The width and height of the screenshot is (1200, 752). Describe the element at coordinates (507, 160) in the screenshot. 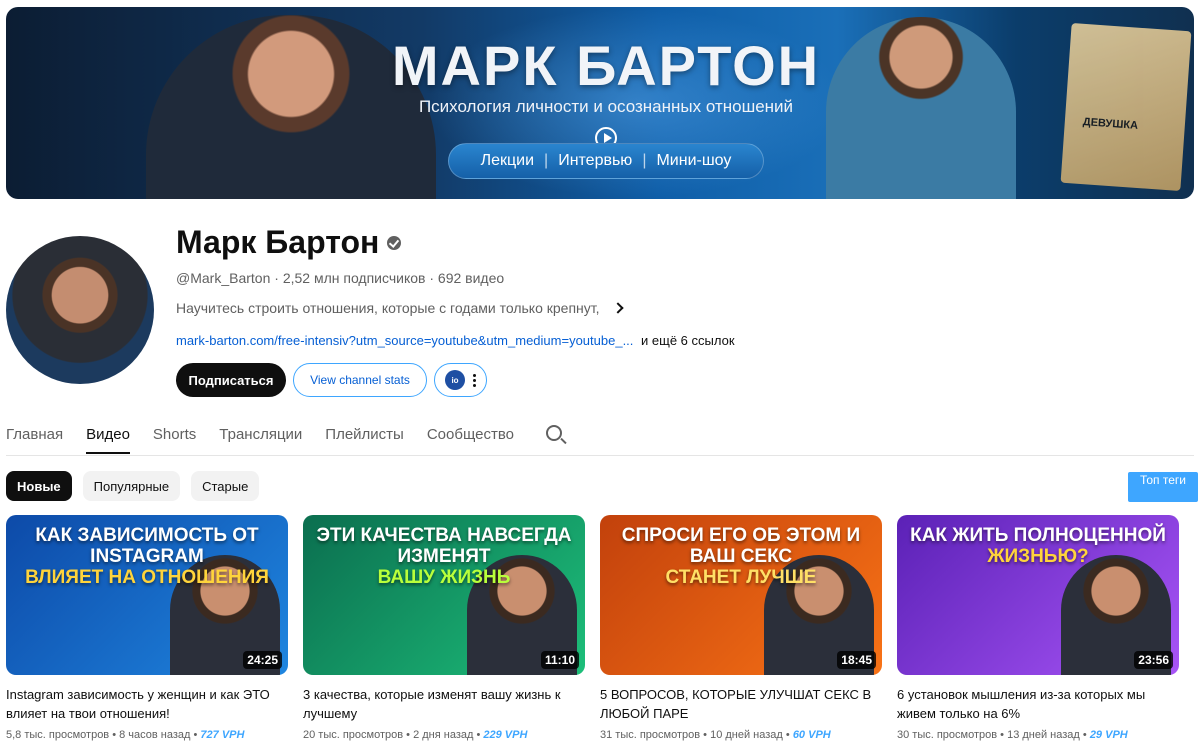

I see `banner-pill-item: Лекции` at that location.